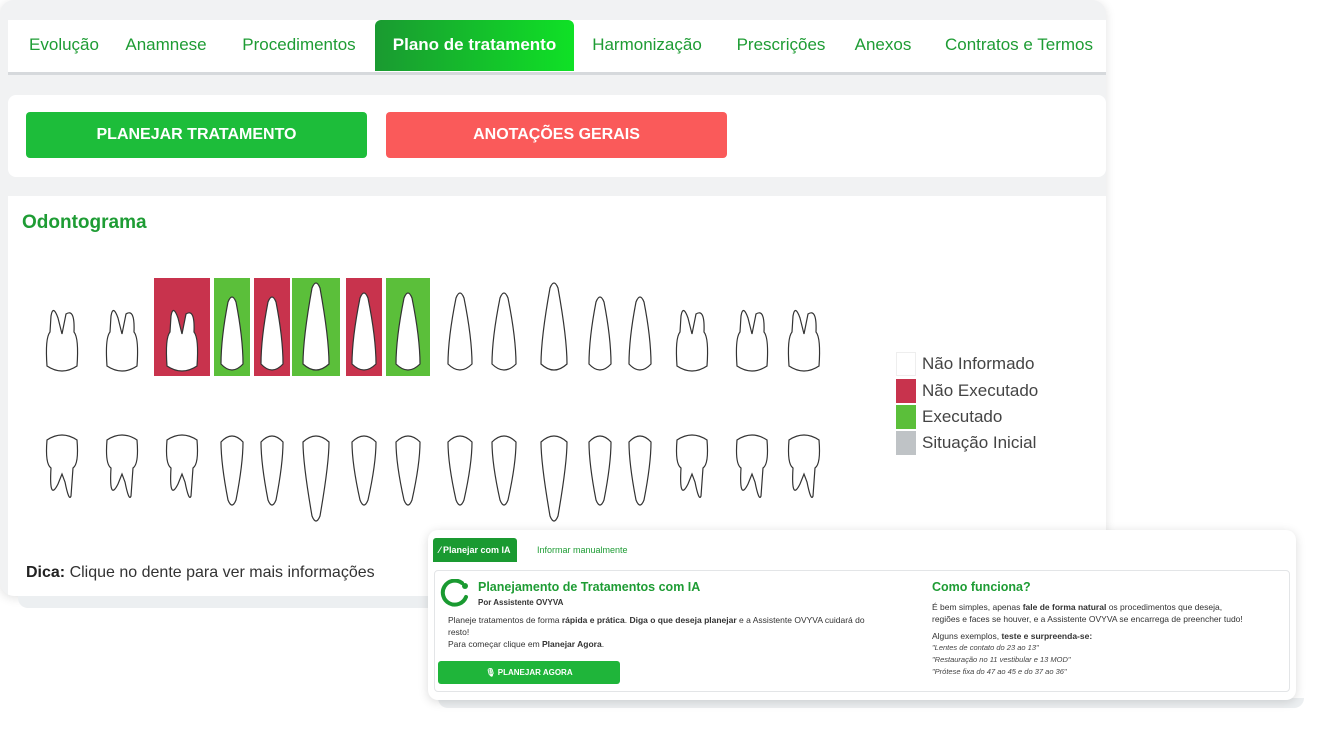  What do you see at coordinates (999, 671) in the screenshot?
I see `example-item: "Prótese fixa do 47 ao 45 e do 37 ao 36"` at bounding box center [999, 671].